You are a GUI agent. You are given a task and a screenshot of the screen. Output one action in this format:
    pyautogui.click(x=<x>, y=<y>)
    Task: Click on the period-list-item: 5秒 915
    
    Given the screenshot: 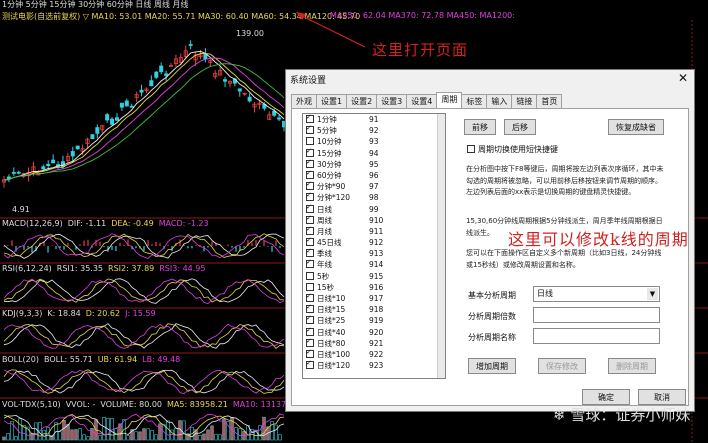 What is the action you would take?
    pyautogui.click(x=374, y=276)
    